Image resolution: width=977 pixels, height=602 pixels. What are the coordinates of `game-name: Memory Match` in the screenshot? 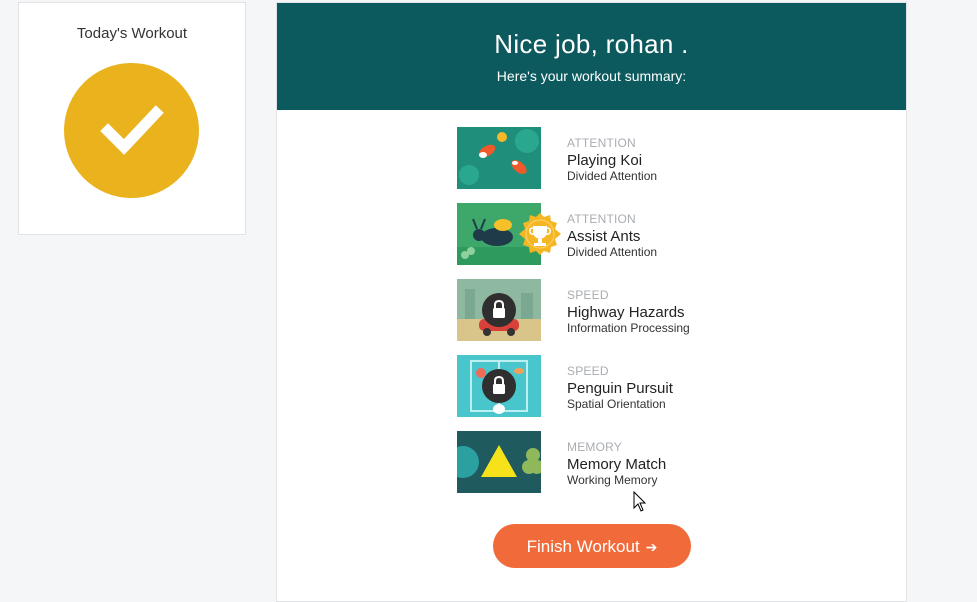 It's located at (617, 464).